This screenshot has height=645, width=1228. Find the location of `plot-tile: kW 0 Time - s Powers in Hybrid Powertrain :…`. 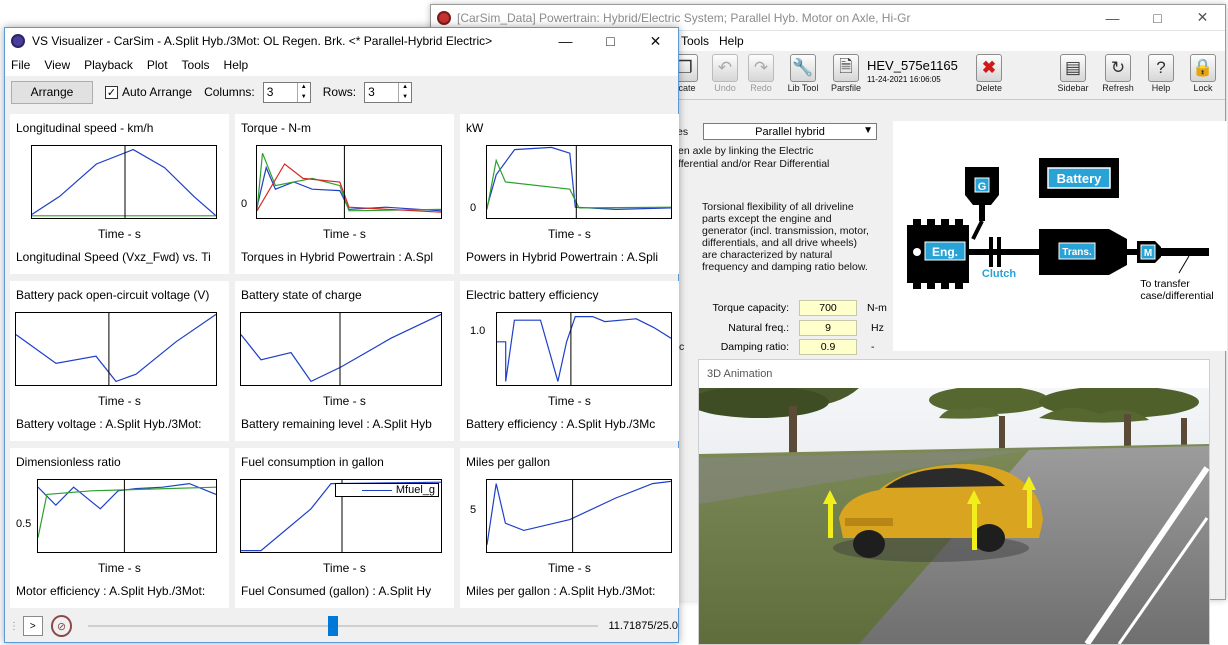

plot-tile: kW 0 Time - s Powers in Hybrid Powertrain :… is located at coordinates (569, 194).